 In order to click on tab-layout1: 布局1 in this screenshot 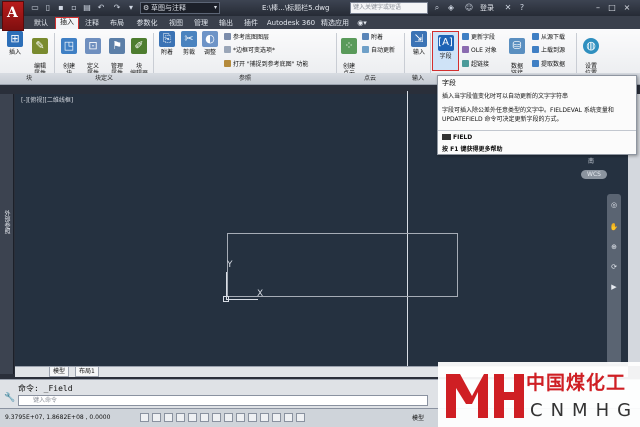, I will do `click(87, 372)`.